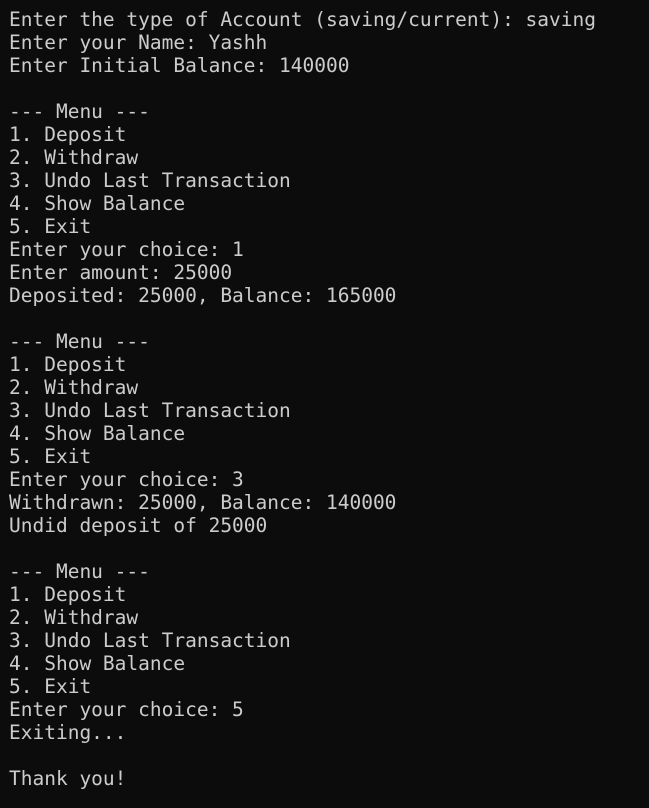 The image size is (649, 808). Describe the element at coordinates (126, 249) in the screenshot. I see `prompt-choice: Enter your choice: 1` at that location.